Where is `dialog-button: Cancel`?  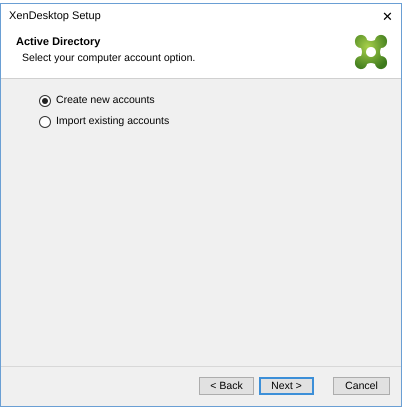 dialog-button: Cancel is located at coordinates (361, 386).